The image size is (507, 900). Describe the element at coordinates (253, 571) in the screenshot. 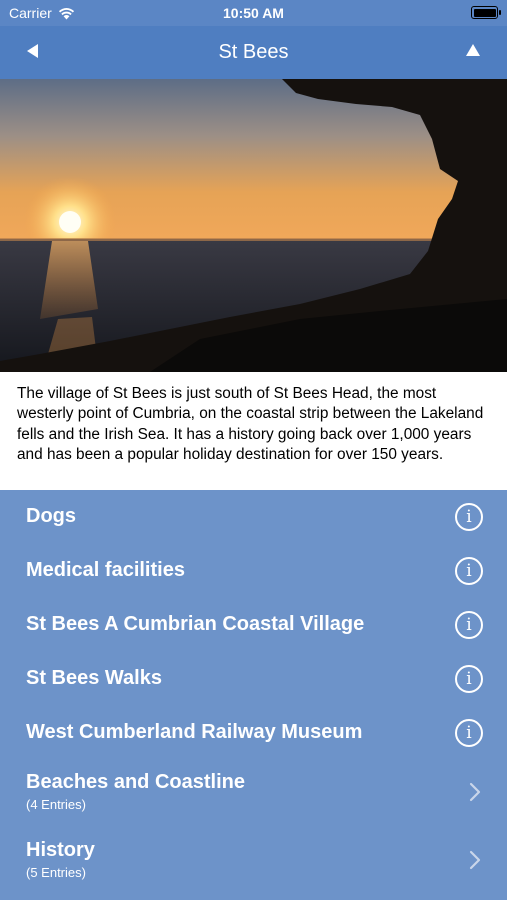

I see `list-item-medical-facilities: Medical facilities i` at that location.